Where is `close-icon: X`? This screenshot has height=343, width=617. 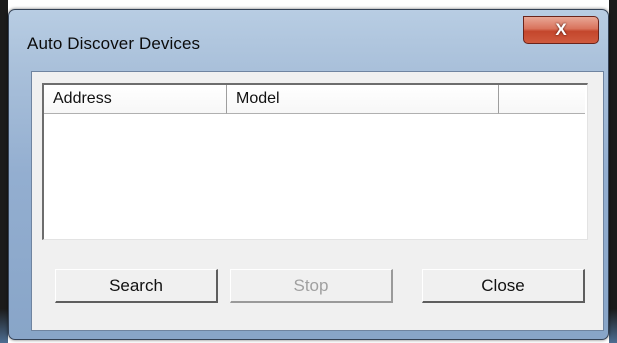 close-icon: X is located at coordinates (561, 29).